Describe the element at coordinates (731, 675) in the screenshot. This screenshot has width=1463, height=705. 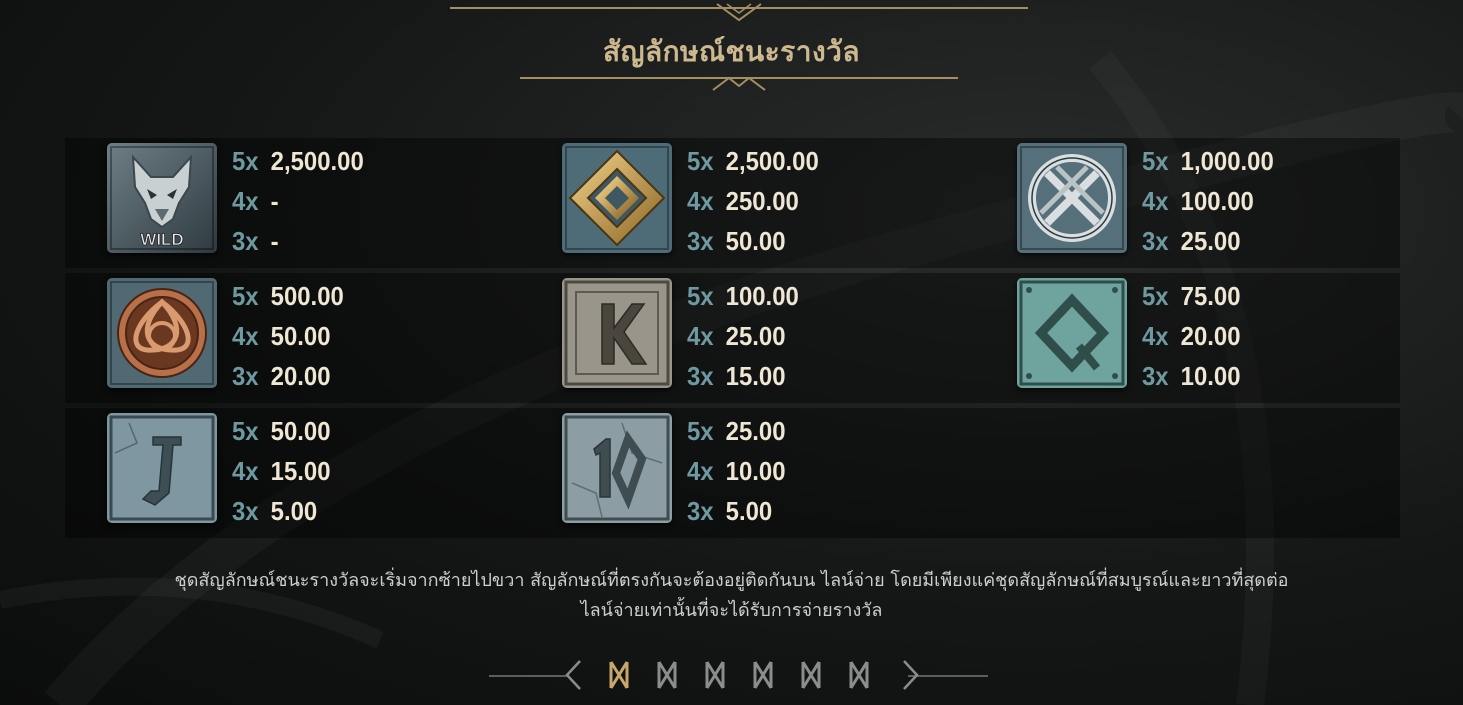
I see `page-navigation` at that location.